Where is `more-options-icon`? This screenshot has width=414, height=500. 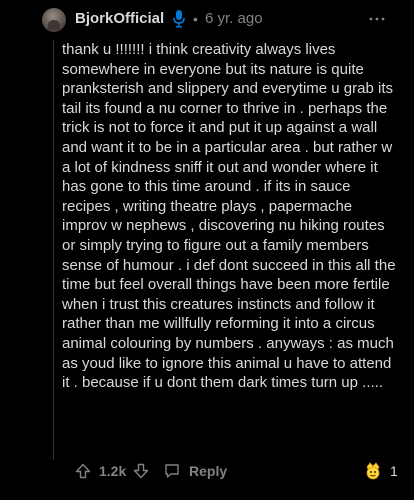 more-options-icon is located at coordinates (377, 19).